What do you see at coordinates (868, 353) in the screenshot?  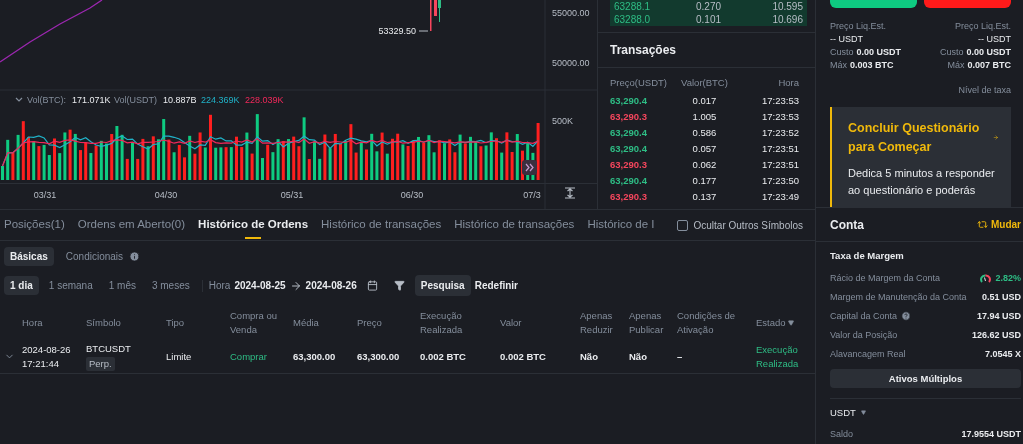 I see `account-label: Alavancagem Real` at bounding box center [868, 353].